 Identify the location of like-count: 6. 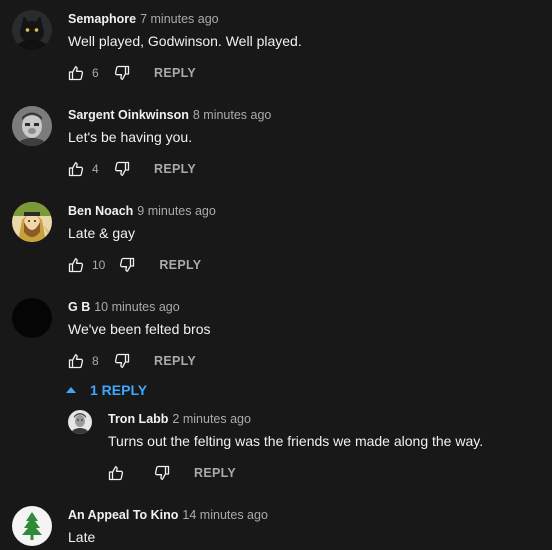
(95, 73).